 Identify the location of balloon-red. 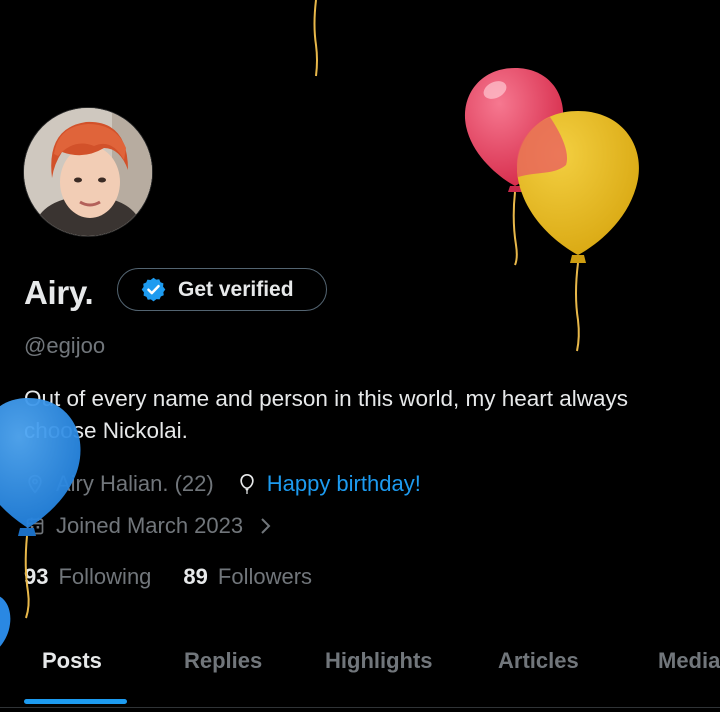
(514, 167).